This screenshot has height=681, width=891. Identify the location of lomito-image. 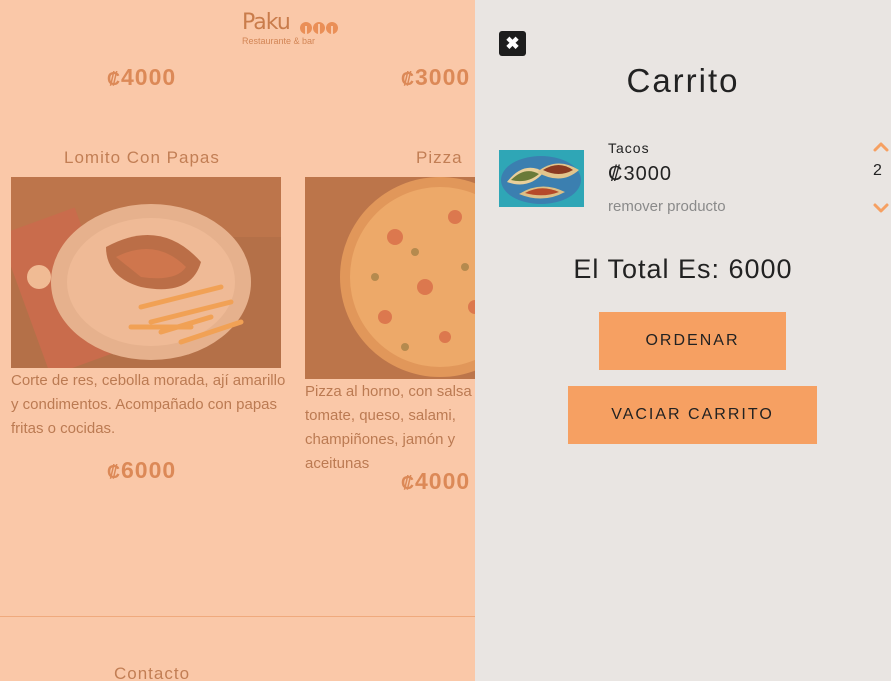
(146, 272).